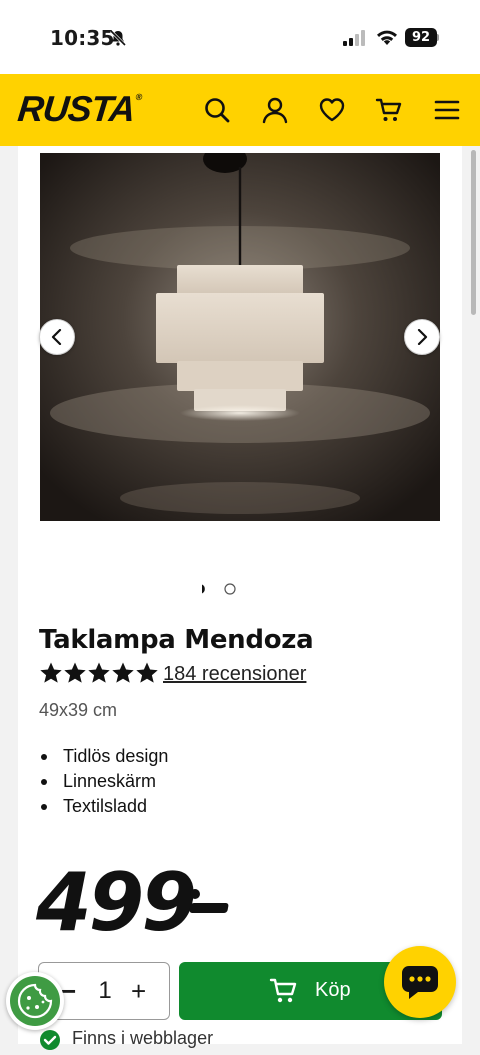 This screenshot has height=1055, width=480. What do you see at coordinates (78, 710) in the screenshot?
I see `product-size: 49x39 cm` at bounding box center [78, 710].